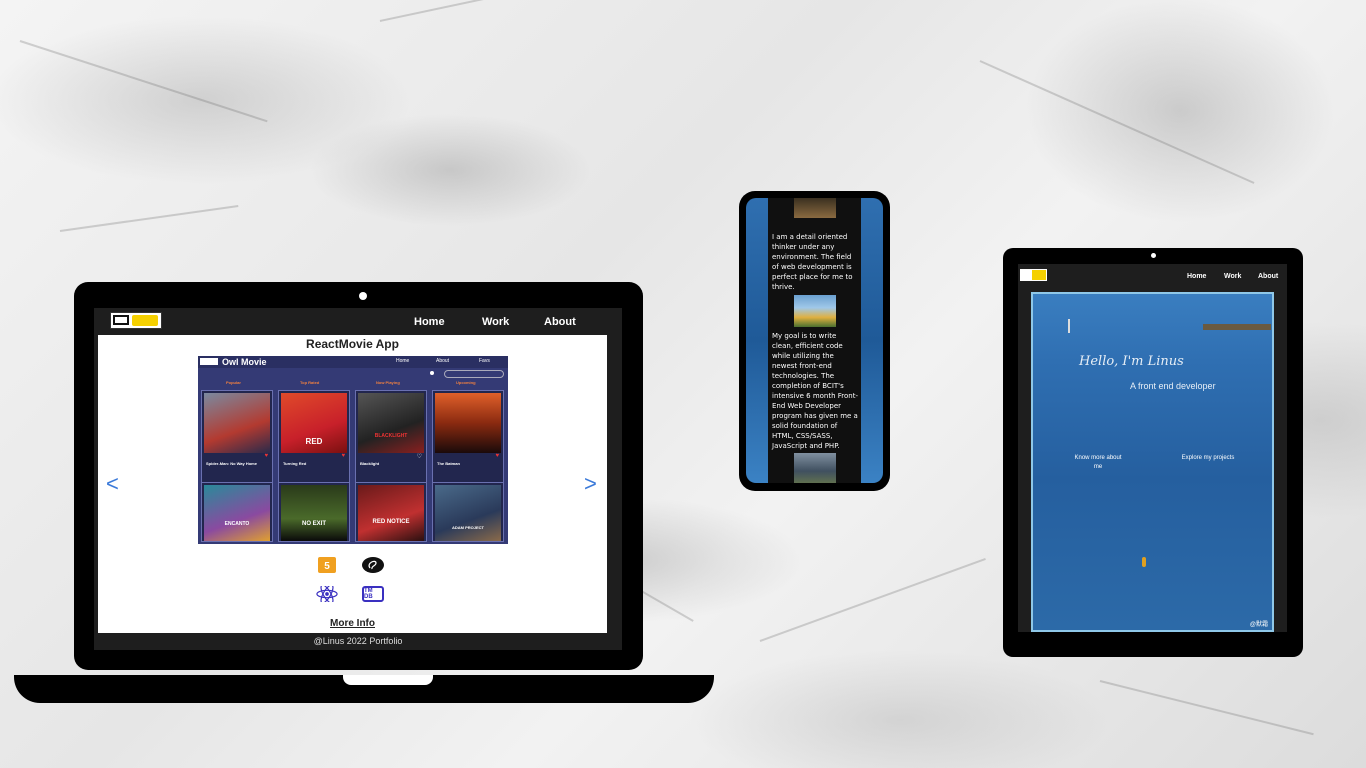  I want to click on movie-title: The Batman, so click(448, 463).